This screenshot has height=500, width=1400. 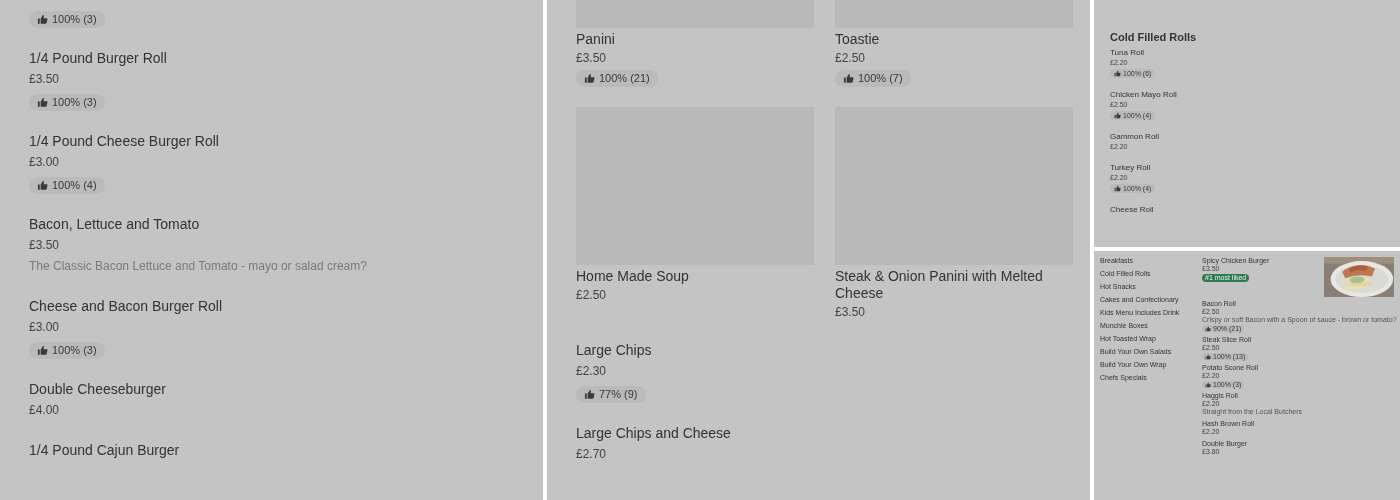 What do you see at coordinates (98, 58) in the screenshot?
I see `item-name: 1/4 Pound Burger Roll` at bounding box center [98, 58].